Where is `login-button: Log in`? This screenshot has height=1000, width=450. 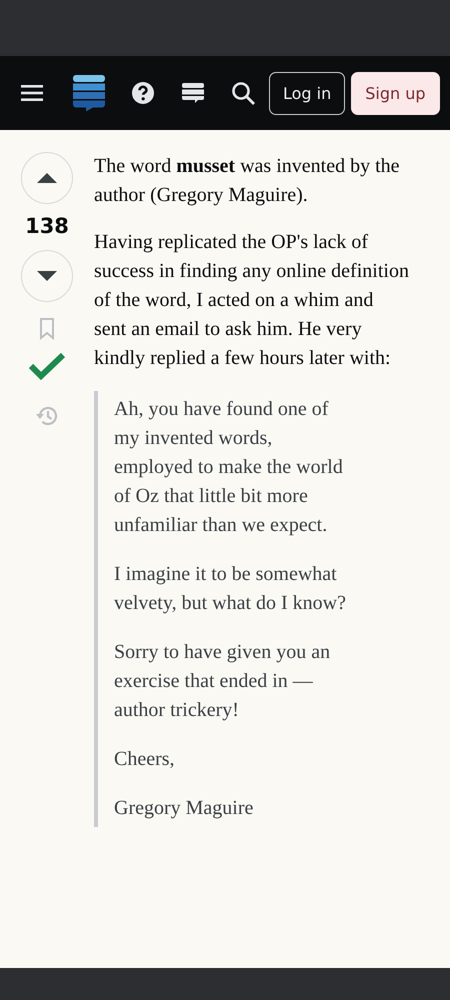 login-button: Log in is located at coordinates (307, 93).